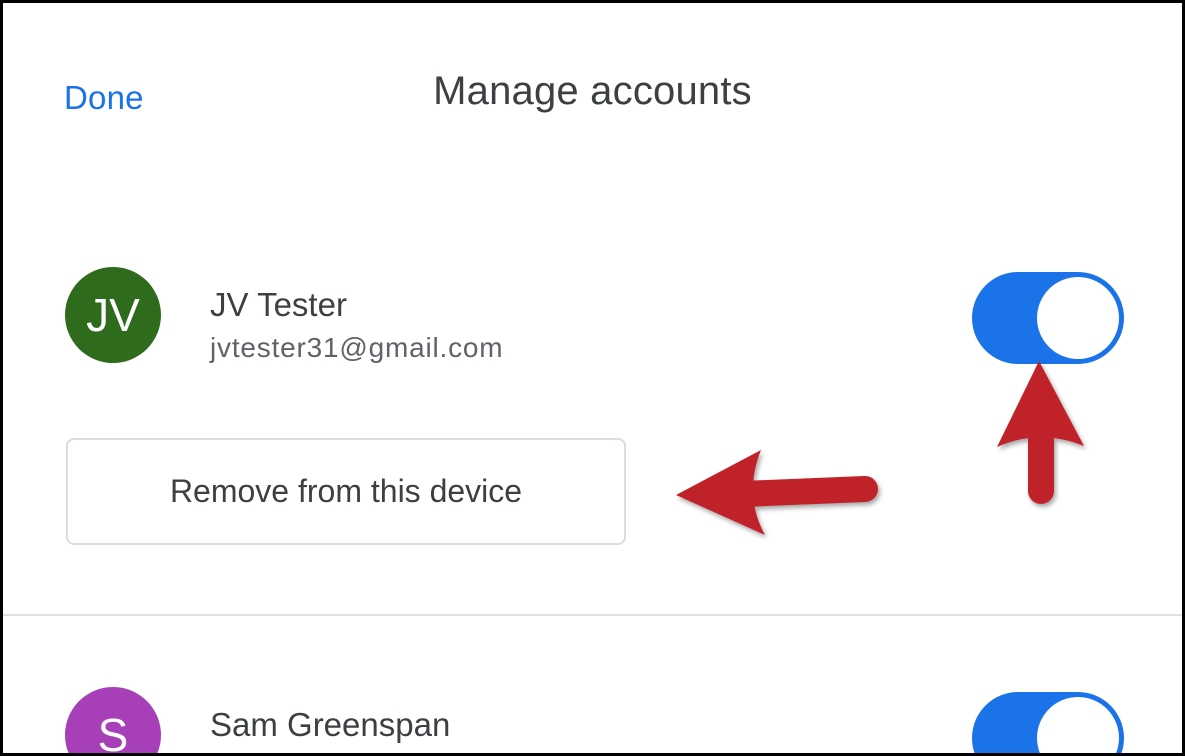 The image size is (1185, 756). What do you see at coordinates (592, 91) in the screenshot?
I see `page-title: Manage accounts` at bounding box center [592, 91].